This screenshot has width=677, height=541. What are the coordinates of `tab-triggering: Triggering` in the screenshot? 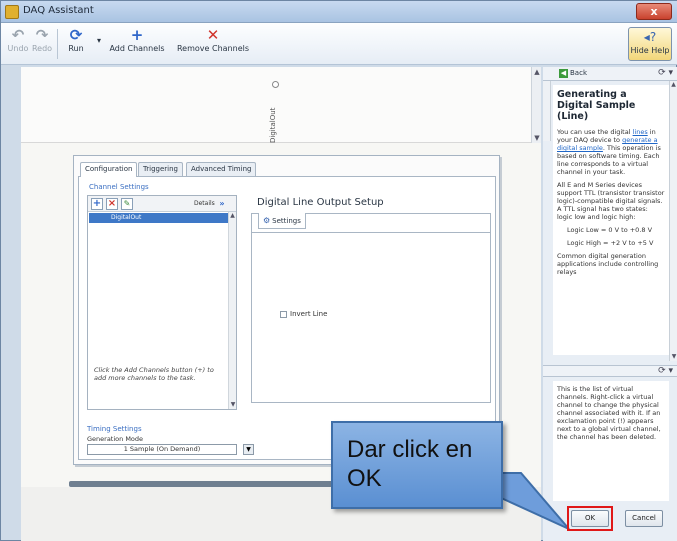 It's located at (160, 169).